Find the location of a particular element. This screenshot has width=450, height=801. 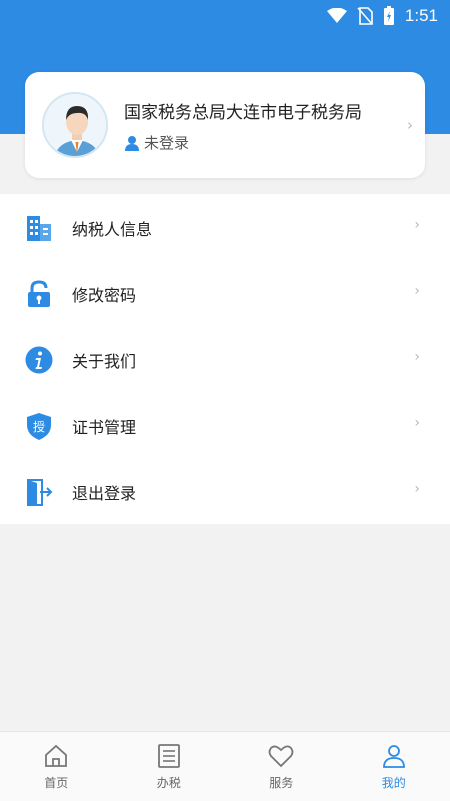

nav-tab-service: 服务 is located at coordinates (281, 766).